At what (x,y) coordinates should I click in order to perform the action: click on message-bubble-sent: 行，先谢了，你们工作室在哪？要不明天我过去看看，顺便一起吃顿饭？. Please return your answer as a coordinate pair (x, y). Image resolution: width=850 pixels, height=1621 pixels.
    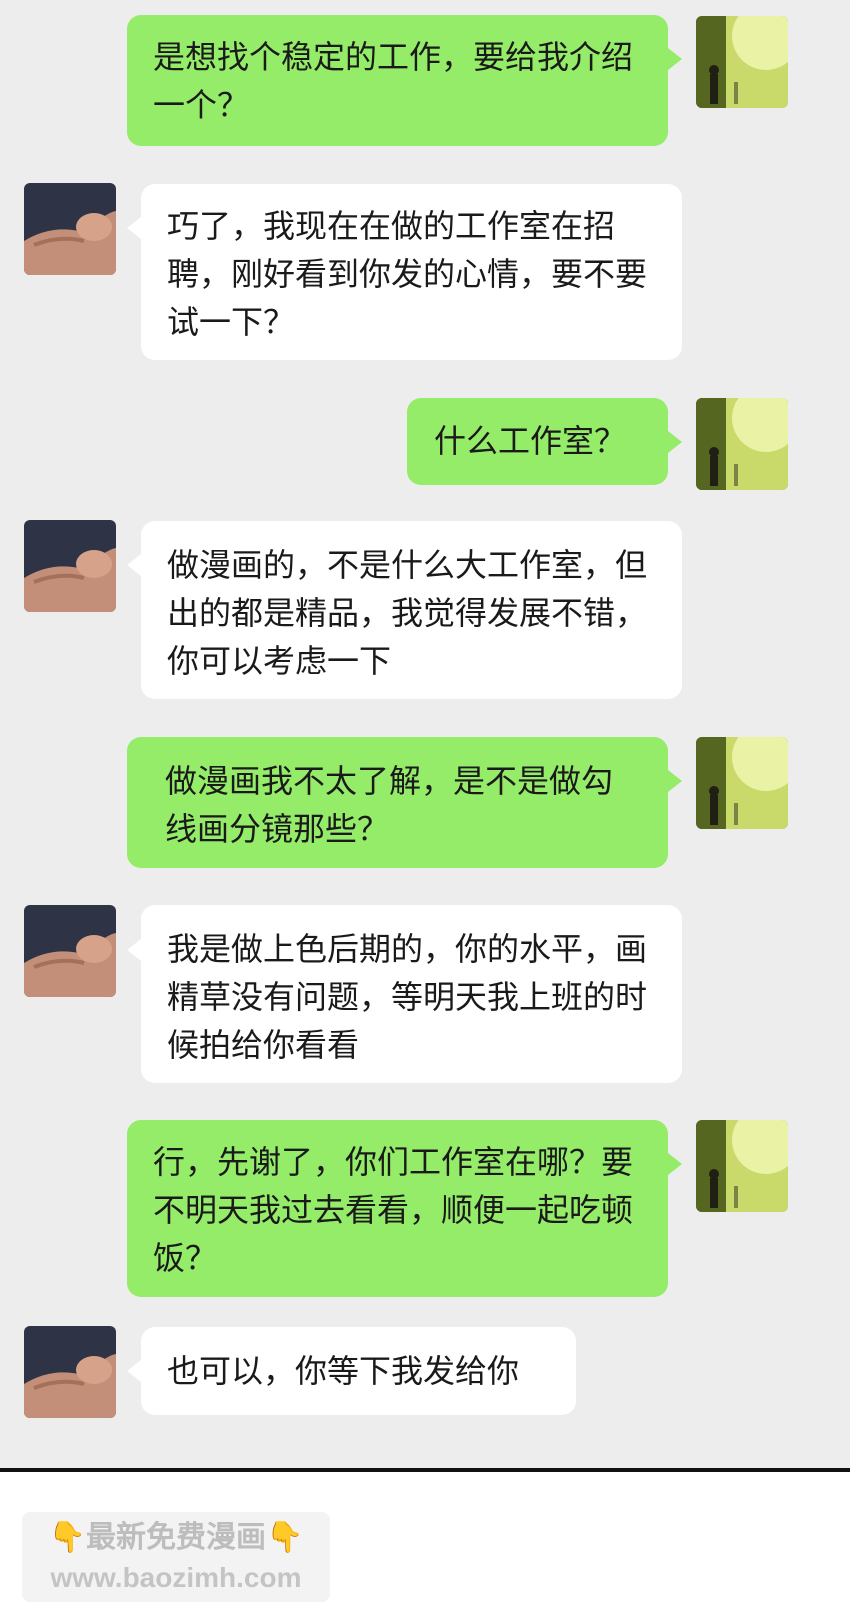
    Looking at the image, I should click on (397, 1208).